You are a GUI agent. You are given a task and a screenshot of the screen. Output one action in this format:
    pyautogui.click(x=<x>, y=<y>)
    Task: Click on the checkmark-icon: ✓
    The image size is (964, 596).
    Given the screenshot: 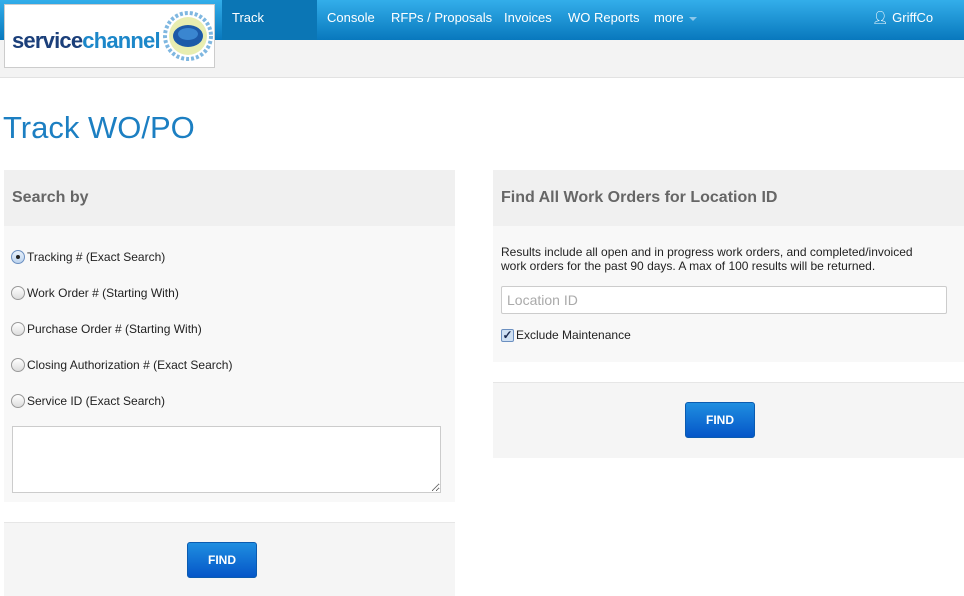 What is the action you would take?
    pyautogui.click(x=507, y=335)
    